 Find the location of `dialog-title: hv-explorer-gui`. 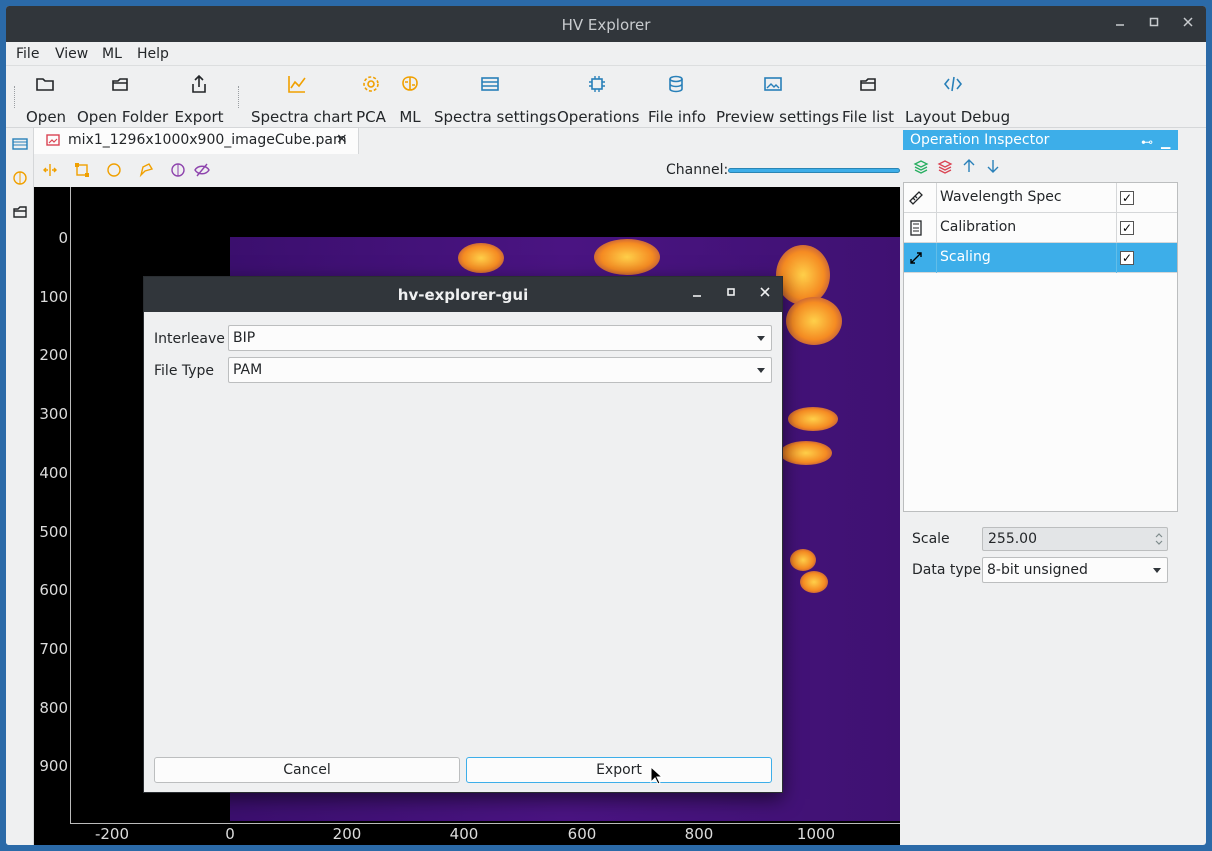

dialog-title: hv-explorer-gui is located at coordinates (463, 295).